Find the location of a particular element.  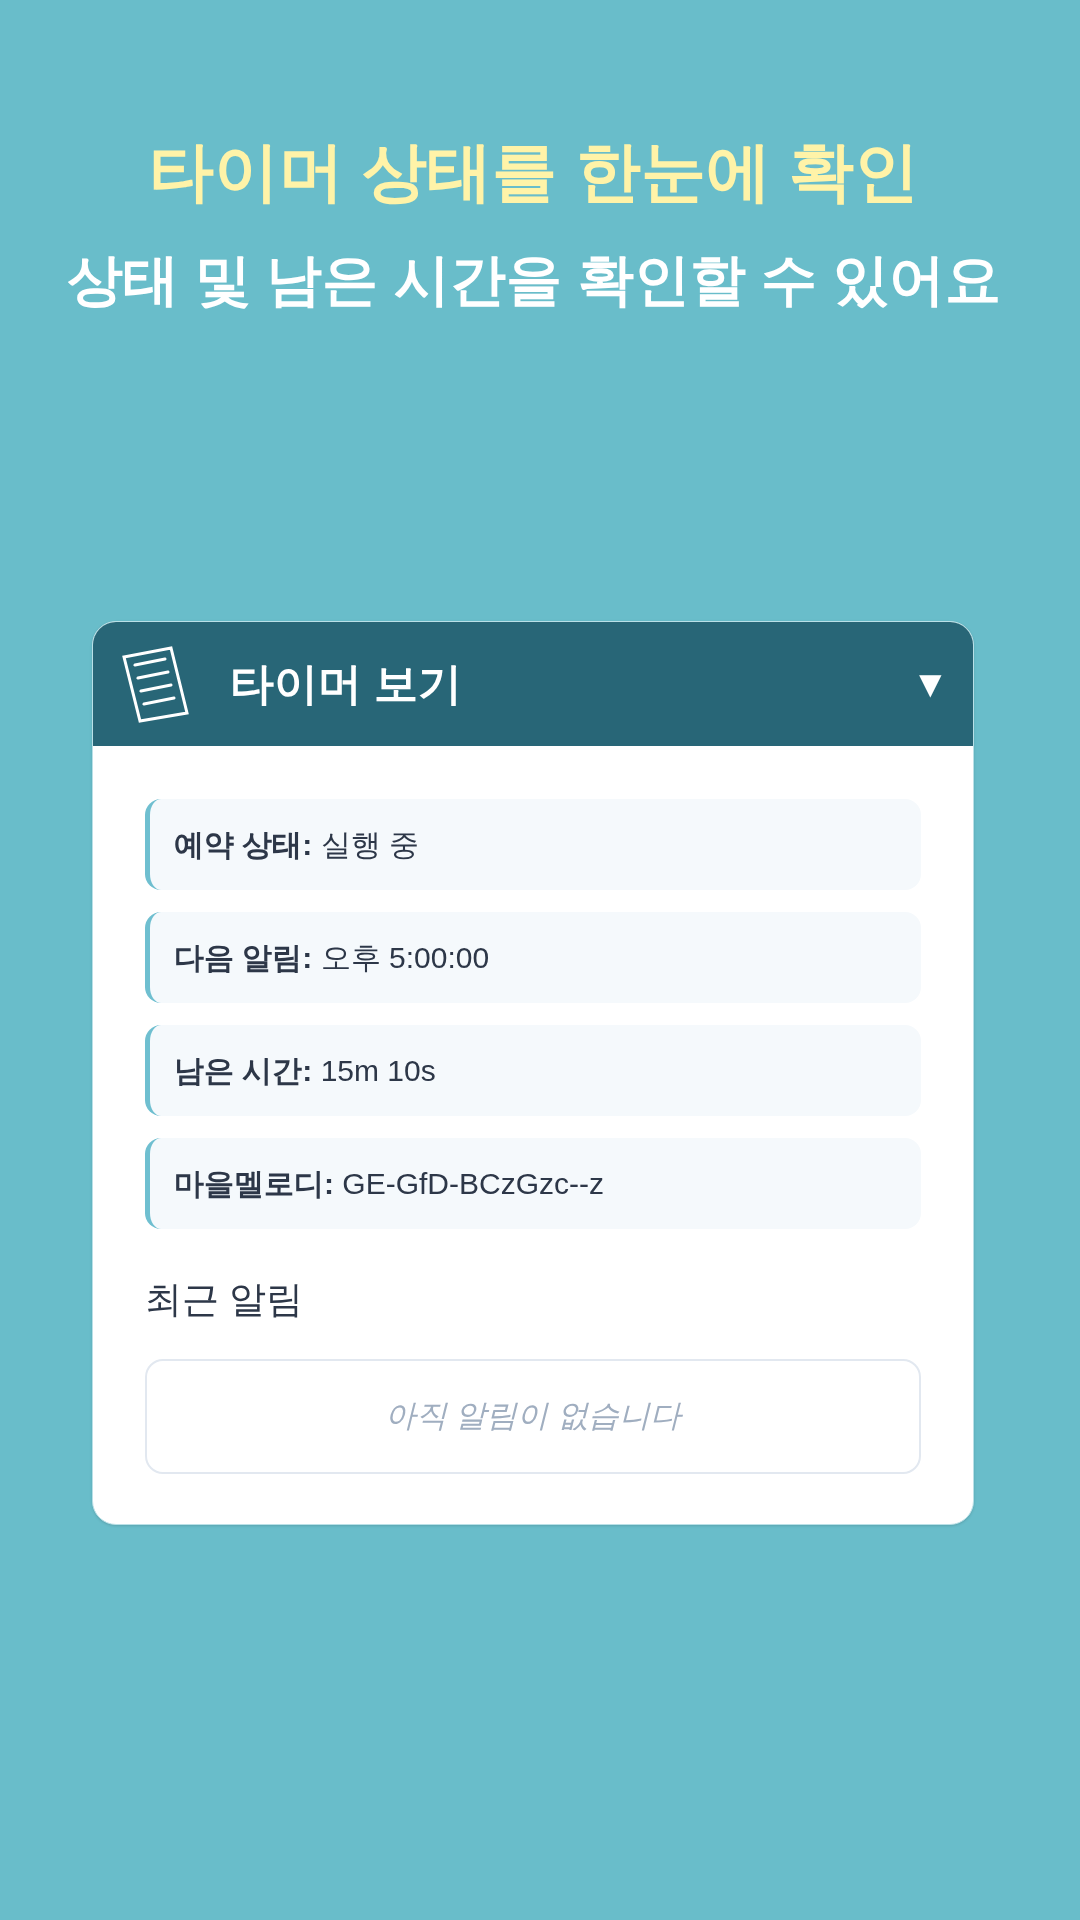

info-text: 다음 알림: 오후 5:00:00 is located at coordinates (332, 958).